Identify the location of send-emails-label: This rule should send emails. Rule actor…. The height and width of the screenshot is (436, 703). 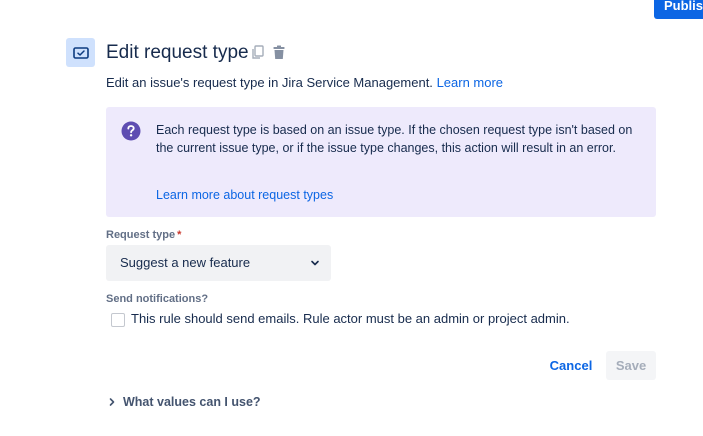
(350, 319).